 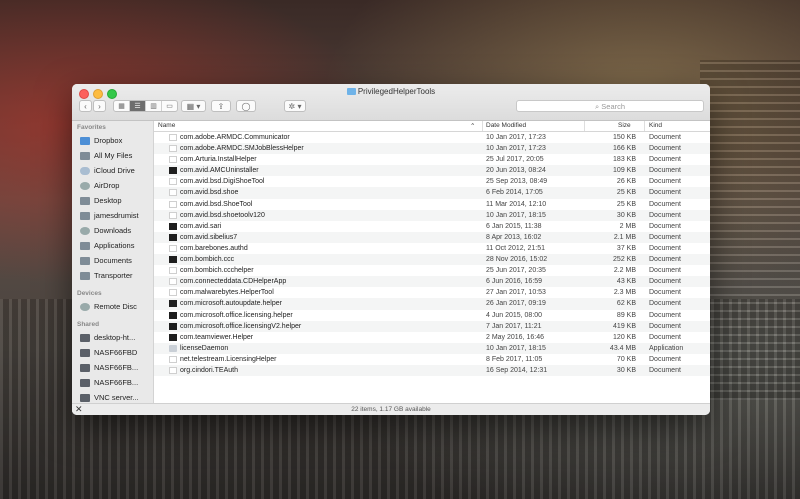 What do you see at coordinates (89, 293) in the screenshot?
I see `sidebar-section-devices: Devices` at bounding box center [89, 293].